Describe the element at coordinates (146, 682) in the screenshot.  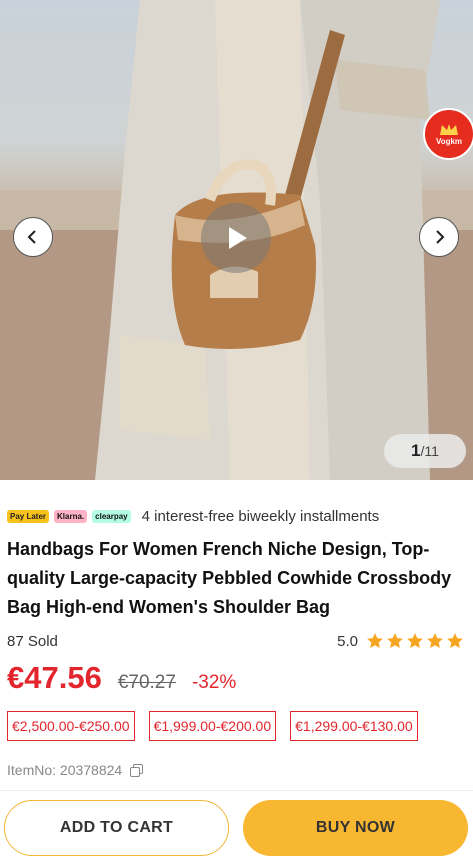
I see `original-price: €70.27` at that location.